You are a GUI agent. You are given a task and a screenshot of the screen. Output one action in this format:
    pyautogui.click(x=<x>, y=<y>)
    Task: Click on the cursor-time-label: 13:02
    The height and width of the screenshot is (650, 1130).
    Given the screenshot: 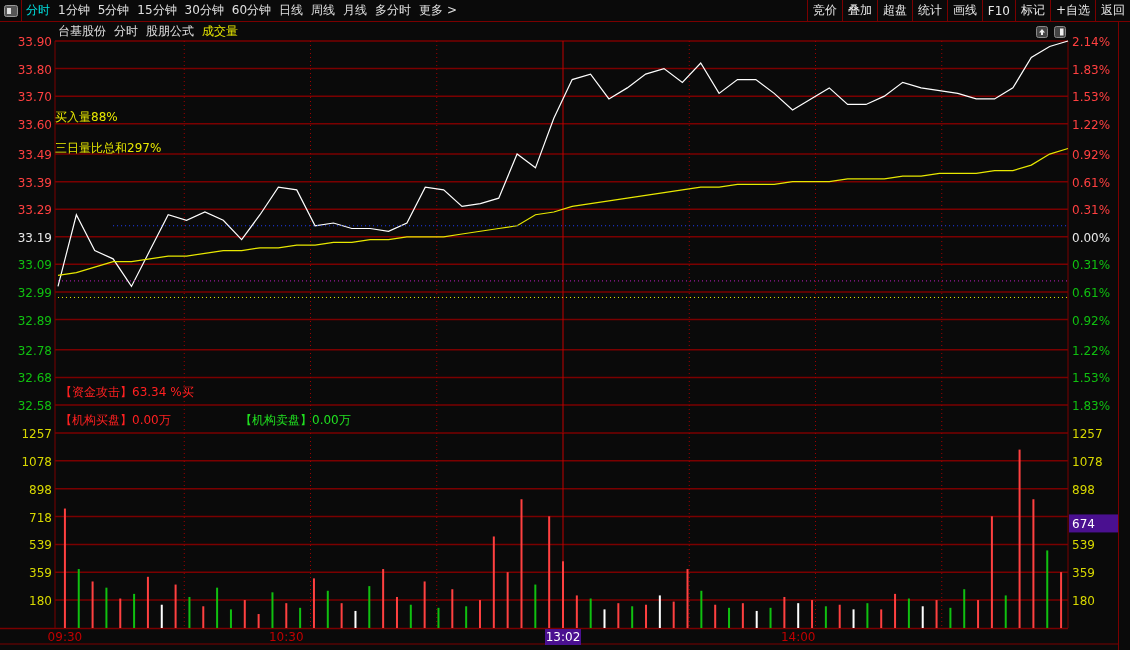 What is the action you would take?
    pyautogui.click(x=563, y=637)
    